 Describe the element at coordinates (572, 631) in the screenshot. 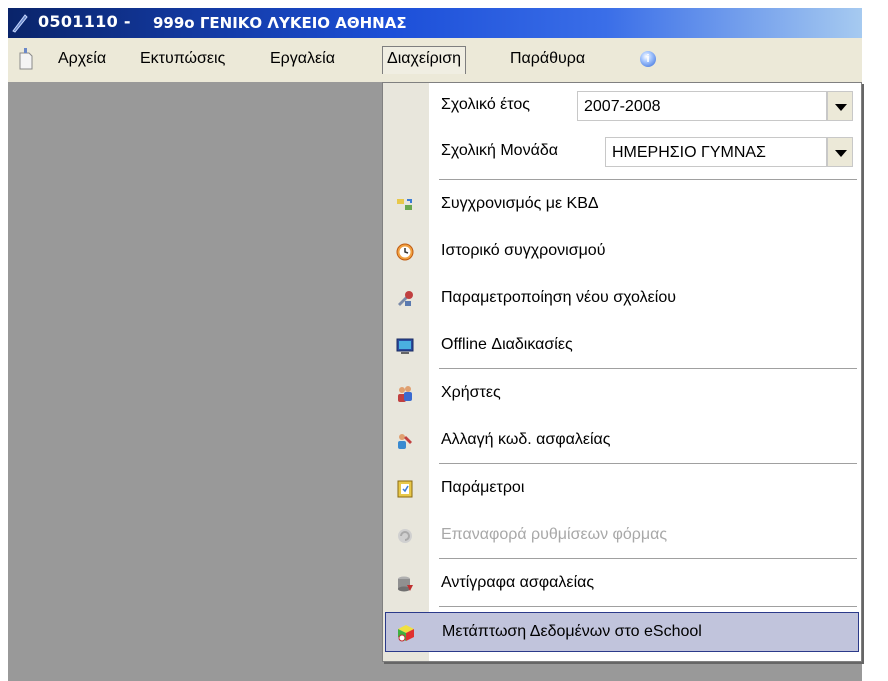

I see `menu-item-label: Μετάπτωση Δεδομένων στο eSchool` at that location.